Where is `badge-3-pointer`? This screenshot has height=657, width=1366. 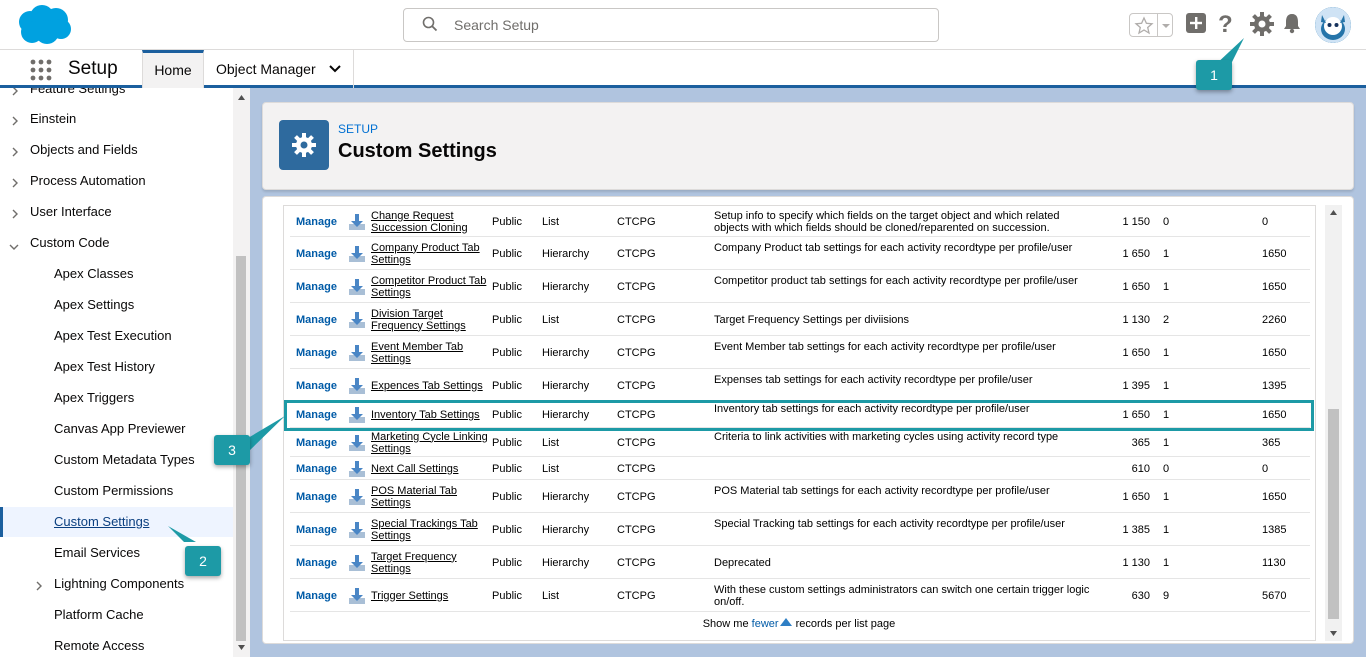 badge-3-pointer is located at coordinates (266, 434).